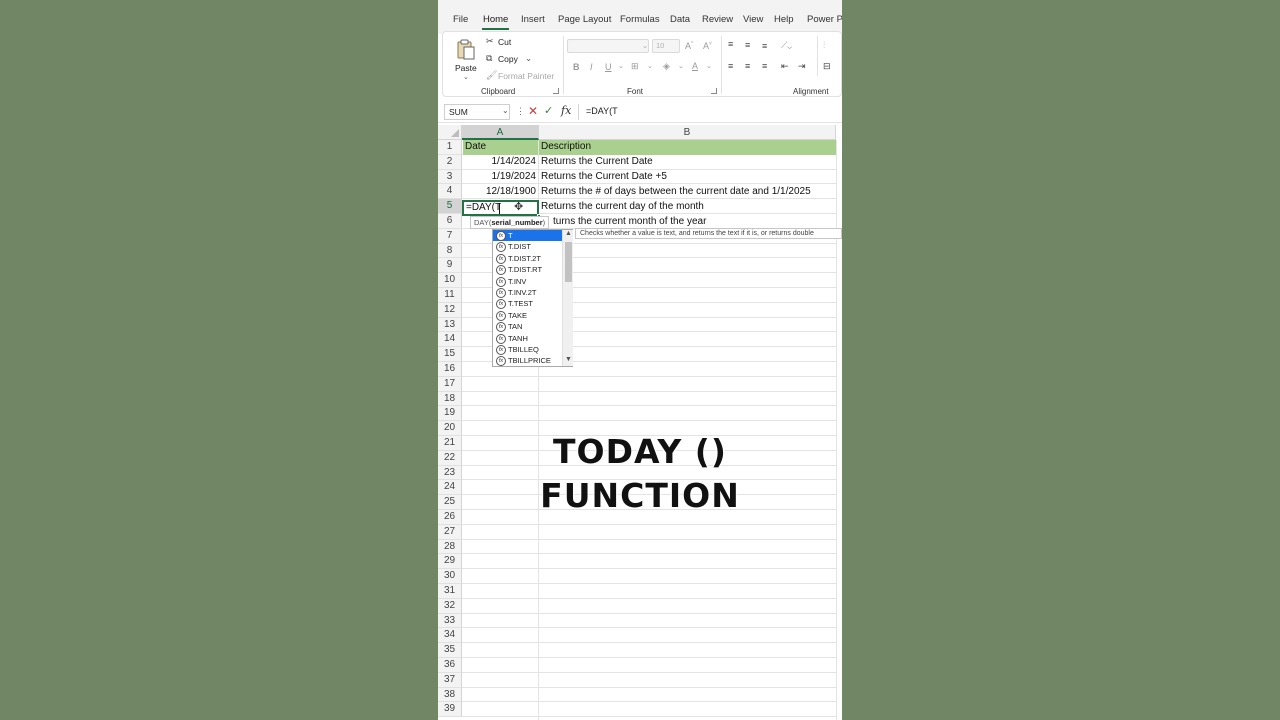  Describe the element at coordinates (450, 710) in the screenshot. I see `row-header-39: 39` at that location.